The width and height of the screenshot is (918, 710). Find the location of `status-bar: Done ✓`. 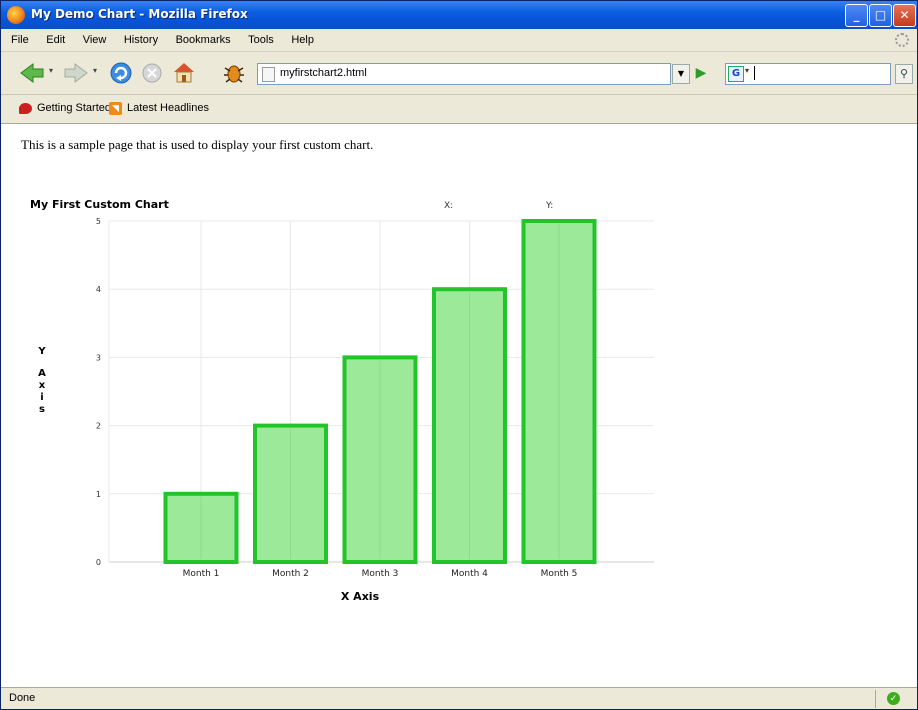

status-bar: Done ✓ is located at coordinates (459, 698).